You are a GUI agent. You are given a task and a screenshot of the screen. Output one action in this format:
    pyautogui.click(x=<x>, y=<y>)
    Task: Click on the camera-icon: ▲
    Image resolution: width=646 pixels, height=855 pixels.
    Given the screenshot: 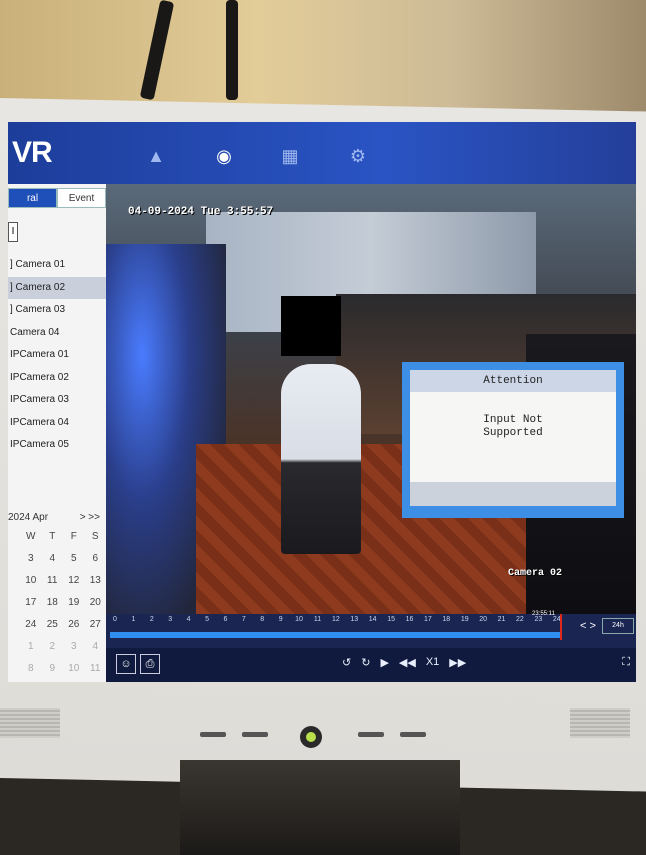 What is the action you would take?
    pyautogui.click(x=156, y=156)
    